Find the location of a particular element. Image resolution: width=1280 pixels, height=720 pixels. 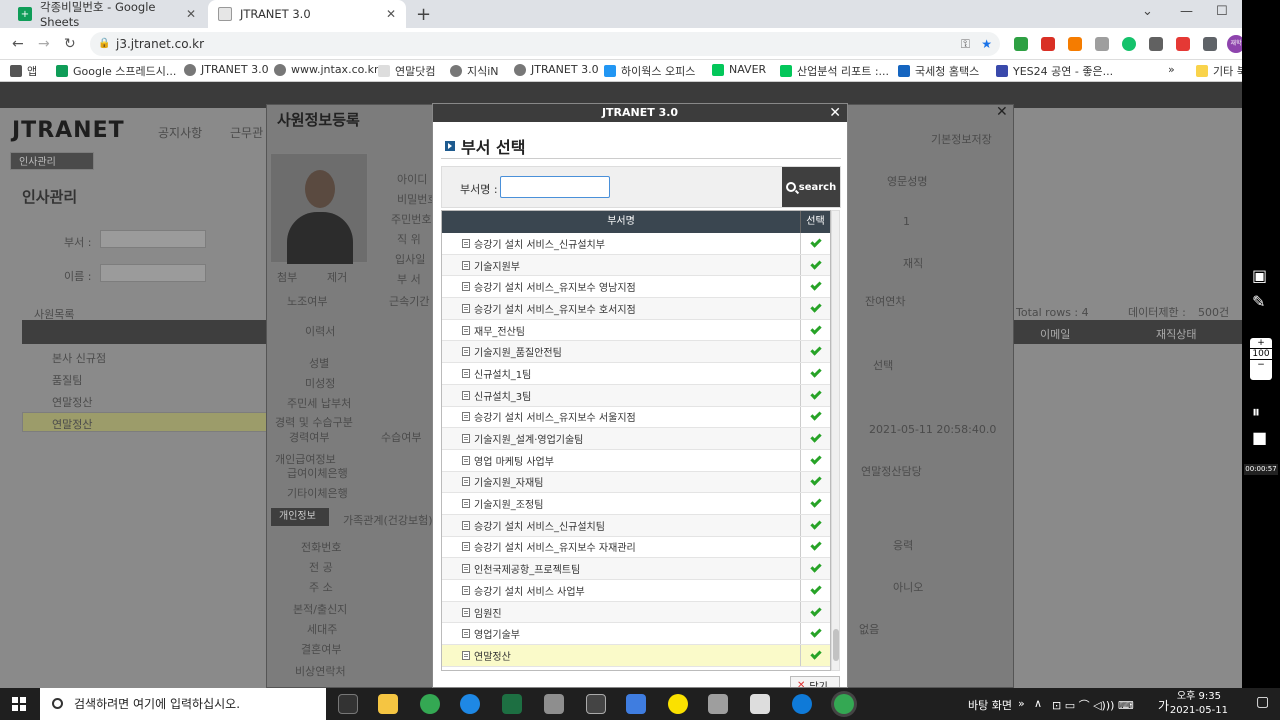

department-row: 기술지원_품질안전팀 is located at coordinates (636, 352).